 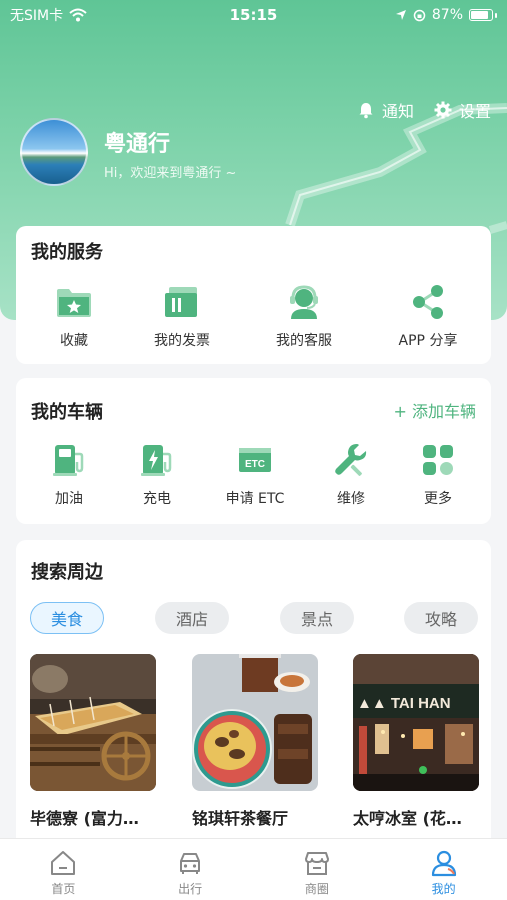 What do you see at coordinates (182, 302) in the screenshot?
I see `invoice-icon` at bounding box center [182, 302].